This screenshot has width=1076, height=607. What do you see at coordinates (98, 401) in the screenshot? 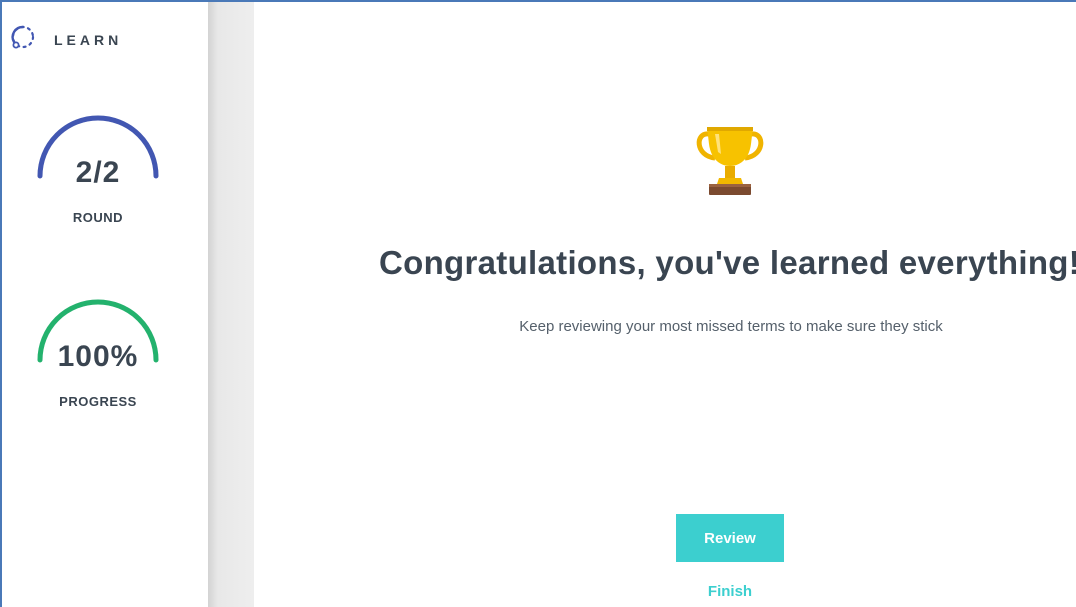
I see `progress-label: PROGRESS` at bounding box center [98, 401].